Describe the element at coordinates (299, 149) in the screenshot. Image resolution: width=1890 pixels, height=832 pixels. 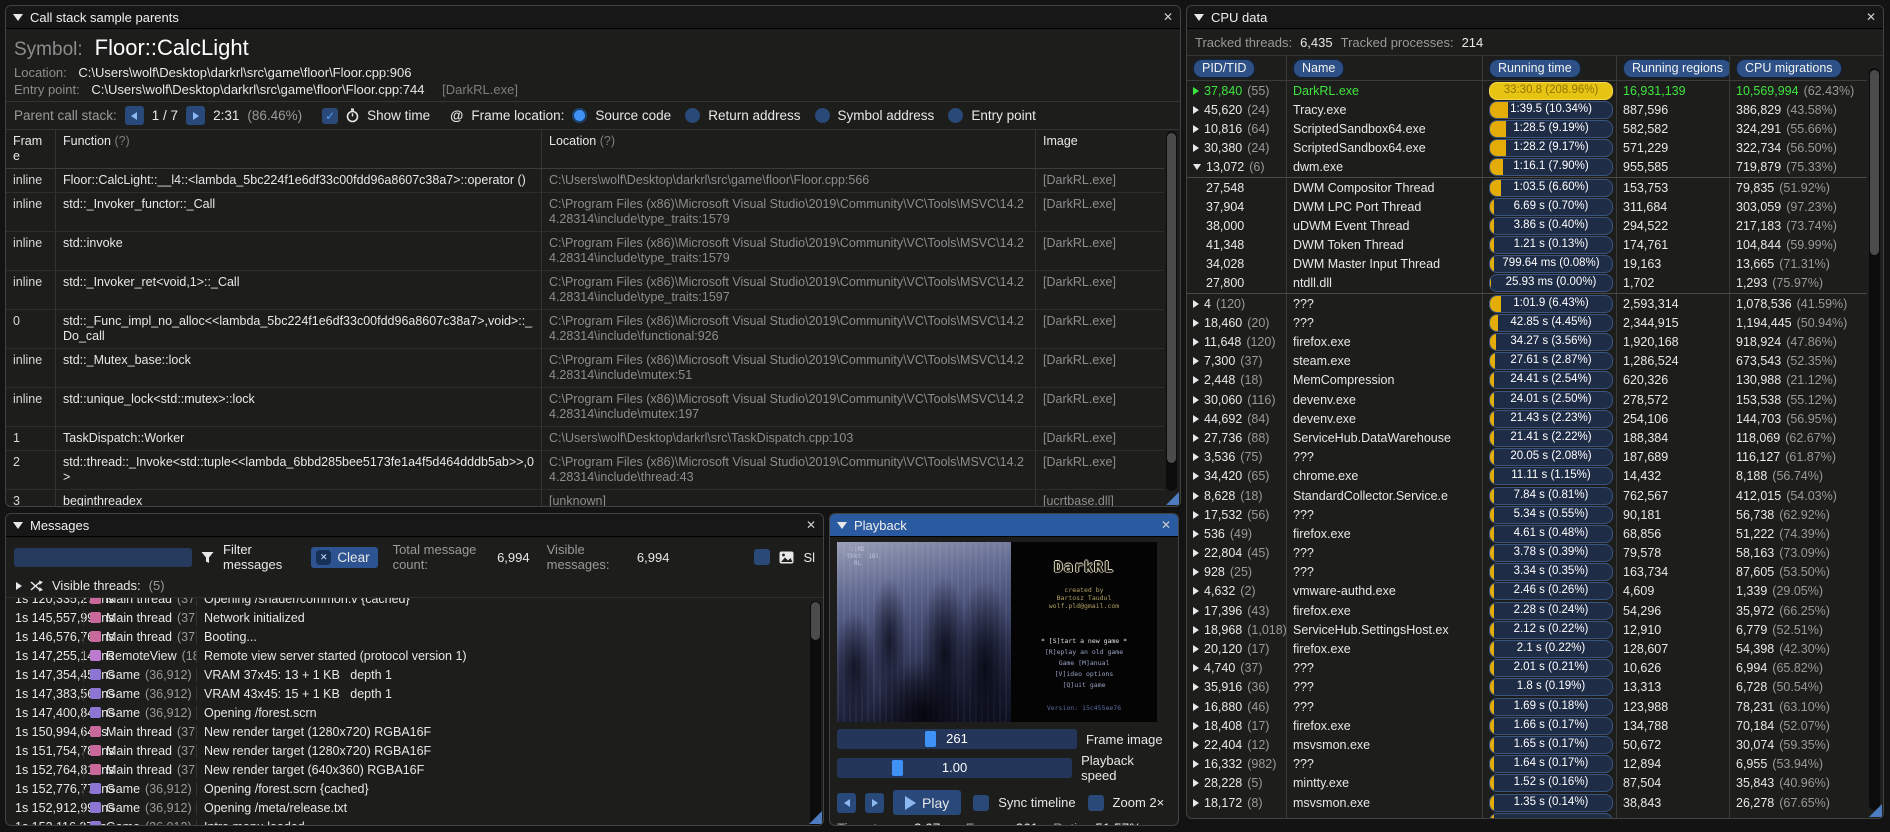
I see `col-function: Function (?)` at that location.